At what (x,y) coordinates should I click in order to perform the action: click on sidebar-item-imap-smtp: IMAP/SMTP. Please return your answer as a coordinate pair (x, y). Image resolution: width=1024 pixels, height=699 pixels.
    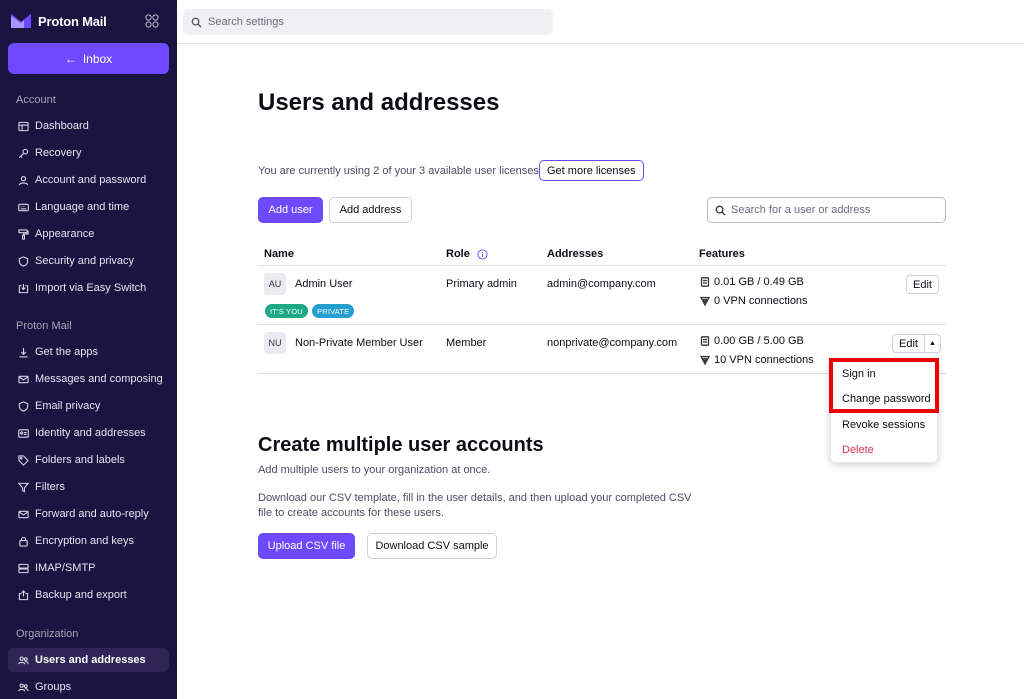
    Looking at the image, I should click on (88, 568).